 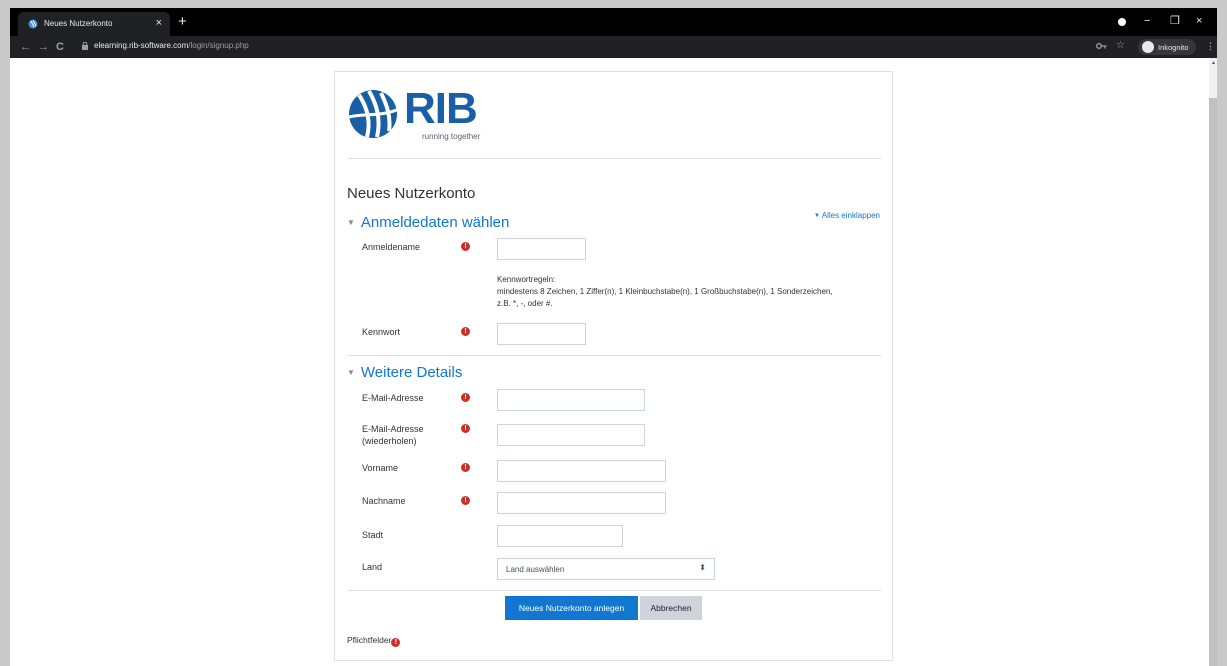 I want to click on section-details-header: ▼ Weitere Details, so click(x=404, y=372).